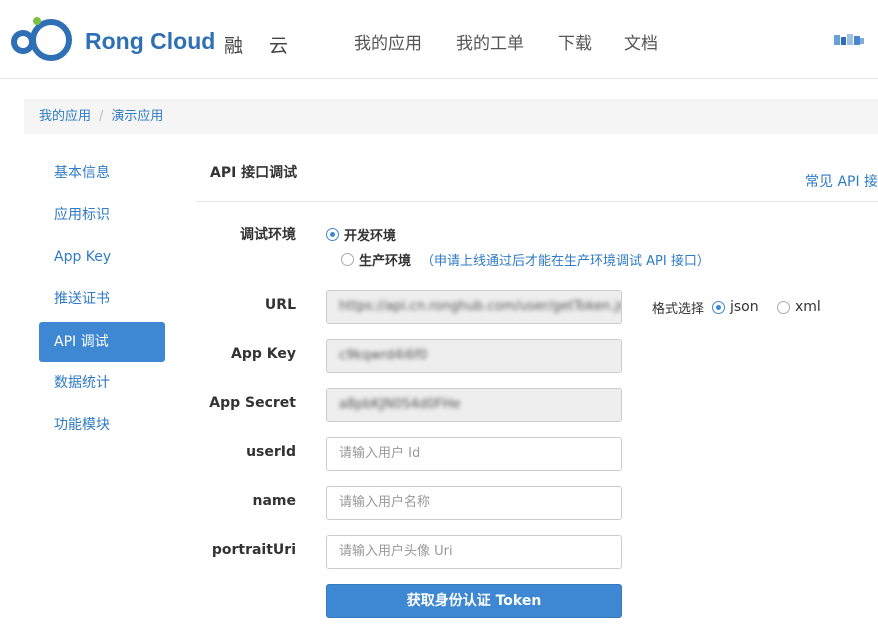  Describe the element at coordinates (102, 215) in the screenshot. I see `sidebar-item-app-identity: 应用标识` at that location.